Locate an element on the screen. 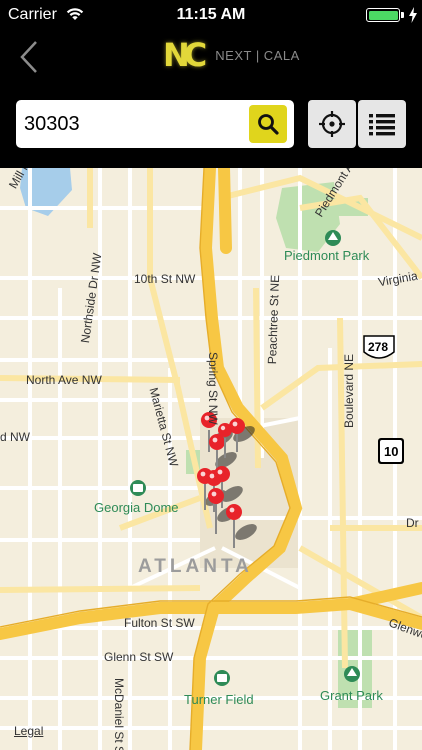 The width and height of the screenshot is (422, 750). crosshair-icon is located at coordinates (332, 124).